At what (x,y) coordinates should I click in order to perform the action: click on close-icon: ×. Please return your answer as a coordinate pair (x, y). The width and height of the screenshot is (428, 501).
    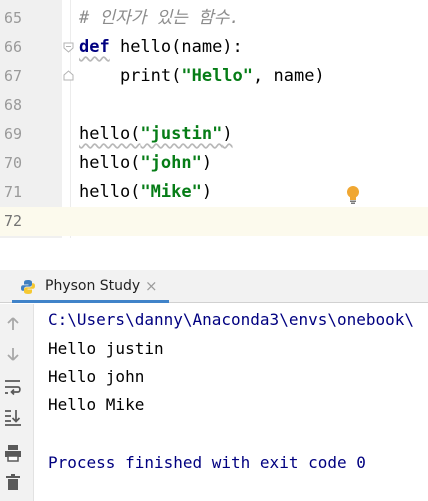
    Looking at the image, I should click on (151, 286).